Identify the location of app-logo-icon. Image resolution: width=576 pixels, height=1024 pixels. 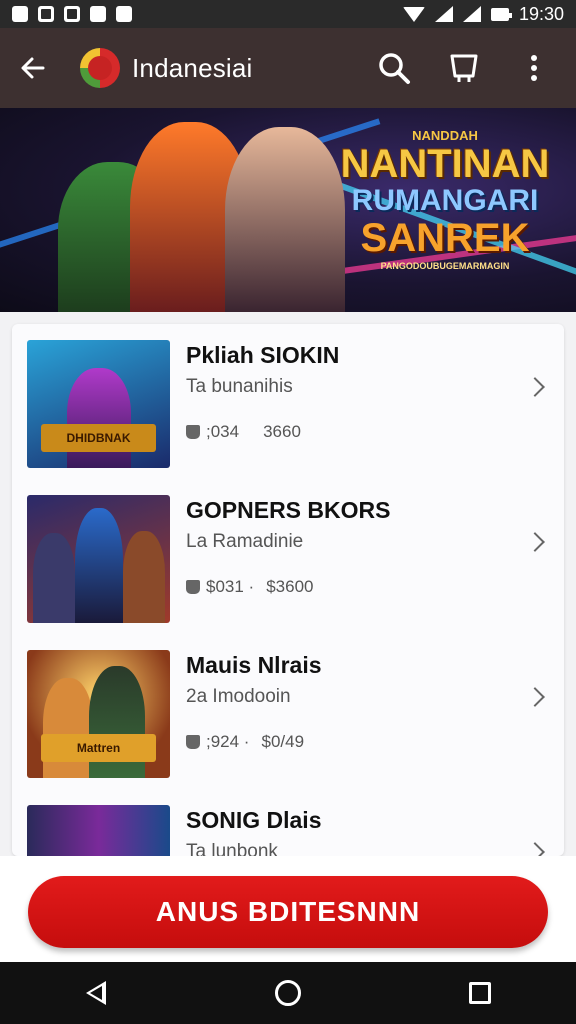
(100, 68).